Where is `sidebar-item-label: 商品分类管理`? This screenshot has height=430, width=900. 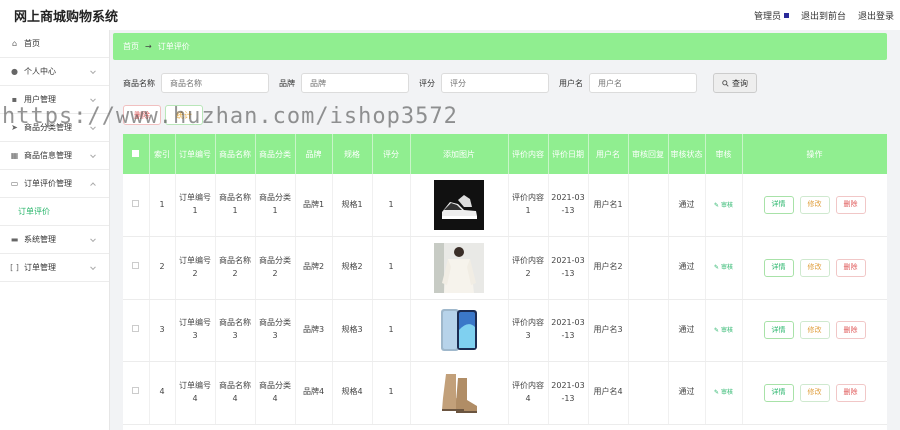
sidebar-item-label: 商品分类管理 is located at coordinates (48, 127).